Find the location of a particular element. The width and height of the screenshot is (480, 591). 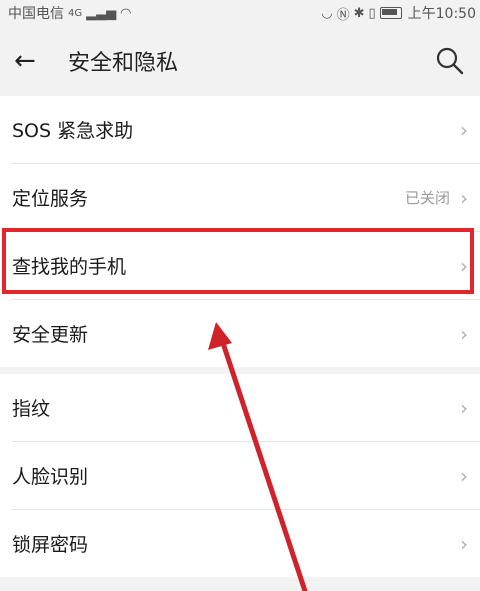

nfc-icon: Ⓝ is located at coordinates (343, 15).